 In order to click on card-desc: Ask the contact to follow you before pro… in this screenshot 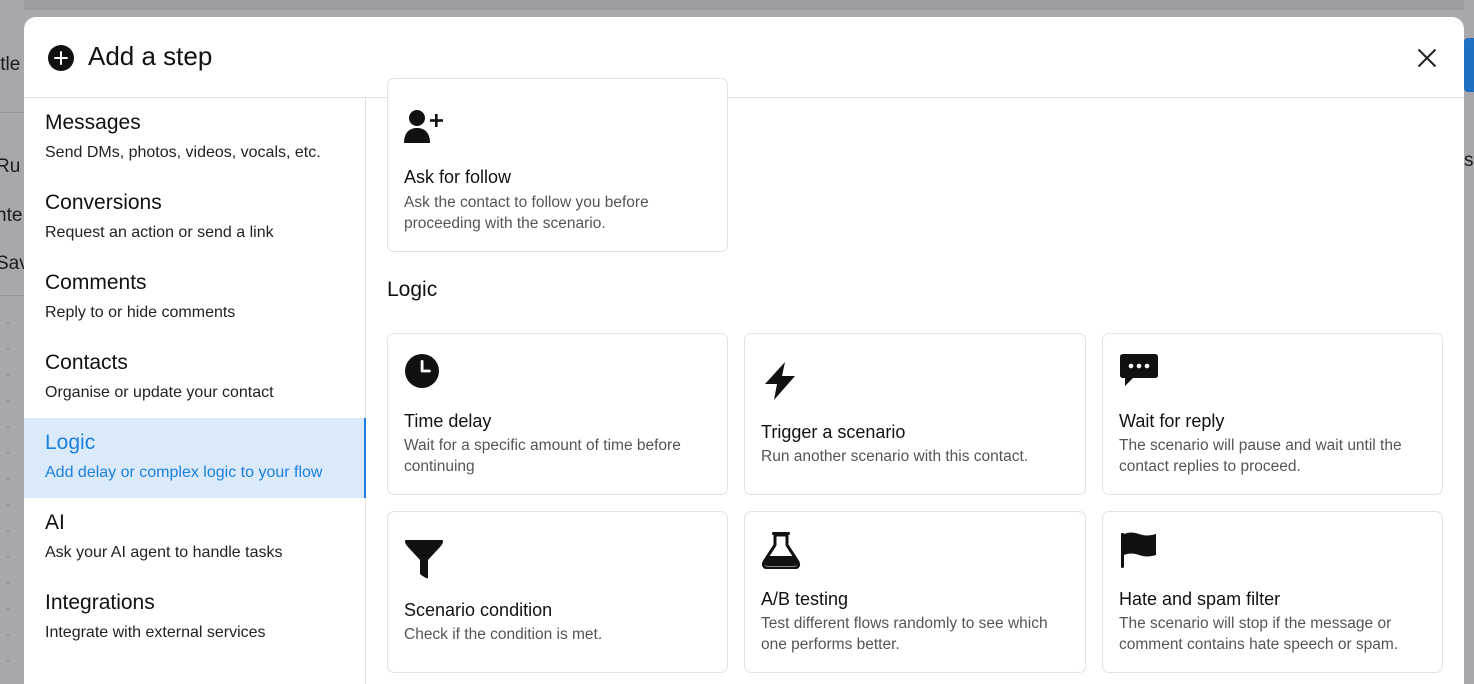, I will do `click(526, 213)`.